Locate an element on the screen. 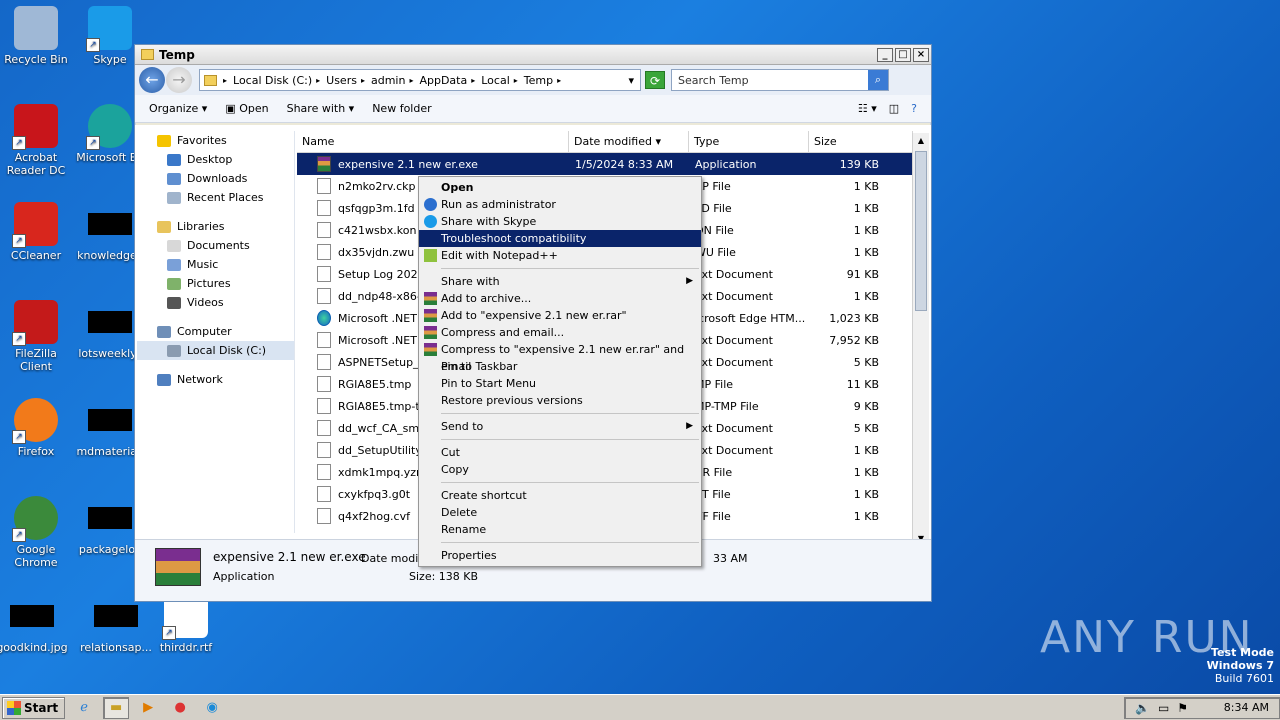 This screenshot has width=1280, height=720. breadcrumb-item: AppData is located at coordinates (443, 80).